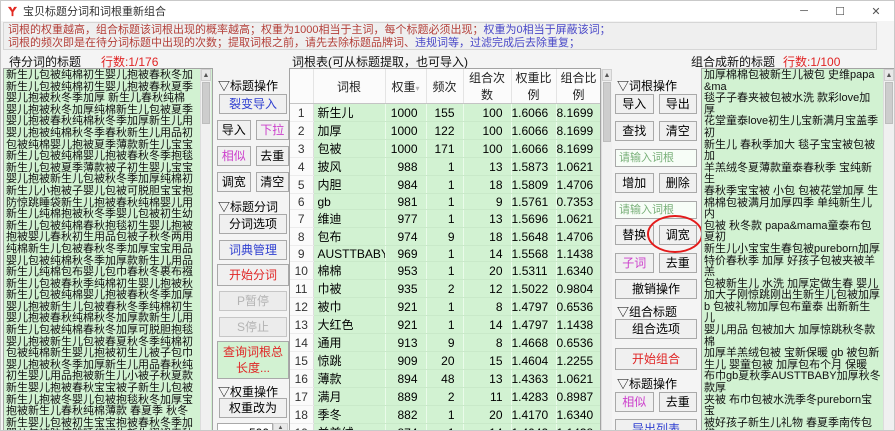 Image resolution: width=895 pixels, height=431 pixels. I want to click on section-split: ▽标题分词, so click(248, 207).